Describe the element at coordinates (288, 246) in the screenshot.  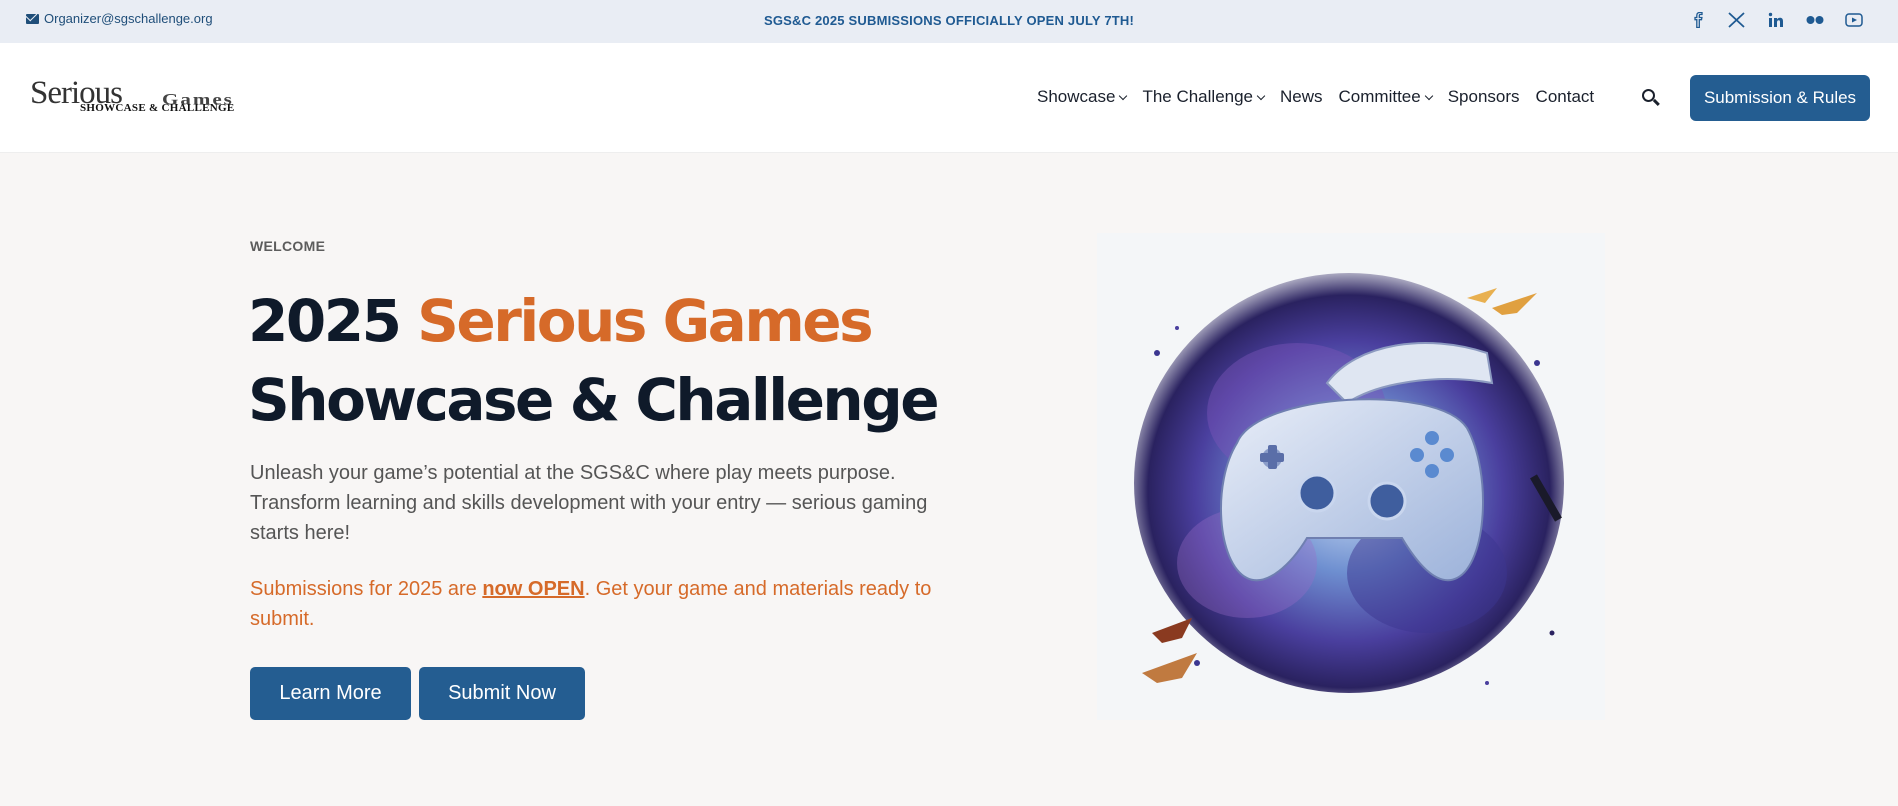
I see `hero-eyebrow: WELCOME` at that location.